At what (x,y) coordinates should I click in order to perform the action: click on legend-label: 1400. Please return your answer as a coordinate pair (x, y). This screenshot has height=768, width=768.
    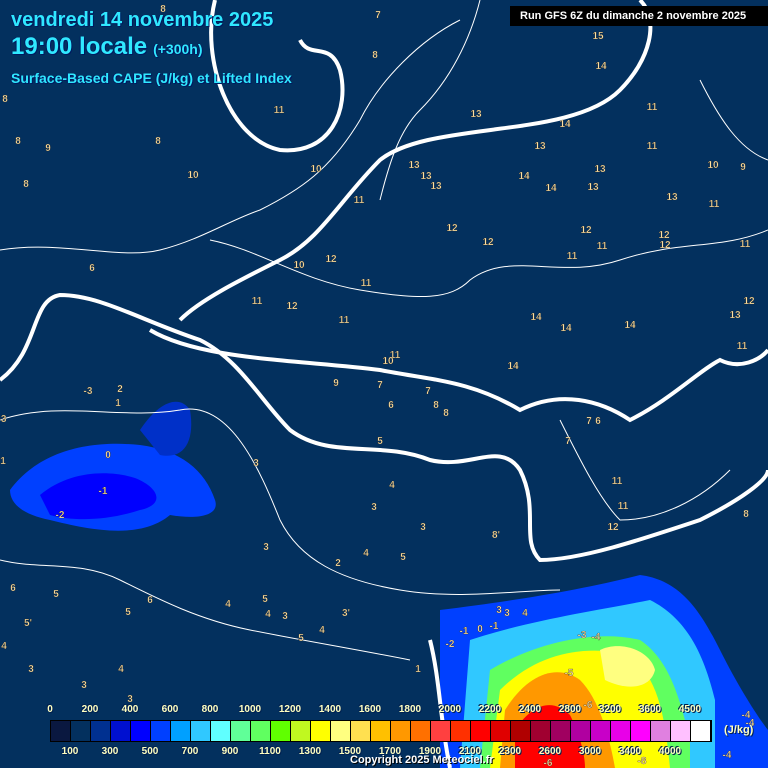
    Looking at the image, I should click on (330, 709).